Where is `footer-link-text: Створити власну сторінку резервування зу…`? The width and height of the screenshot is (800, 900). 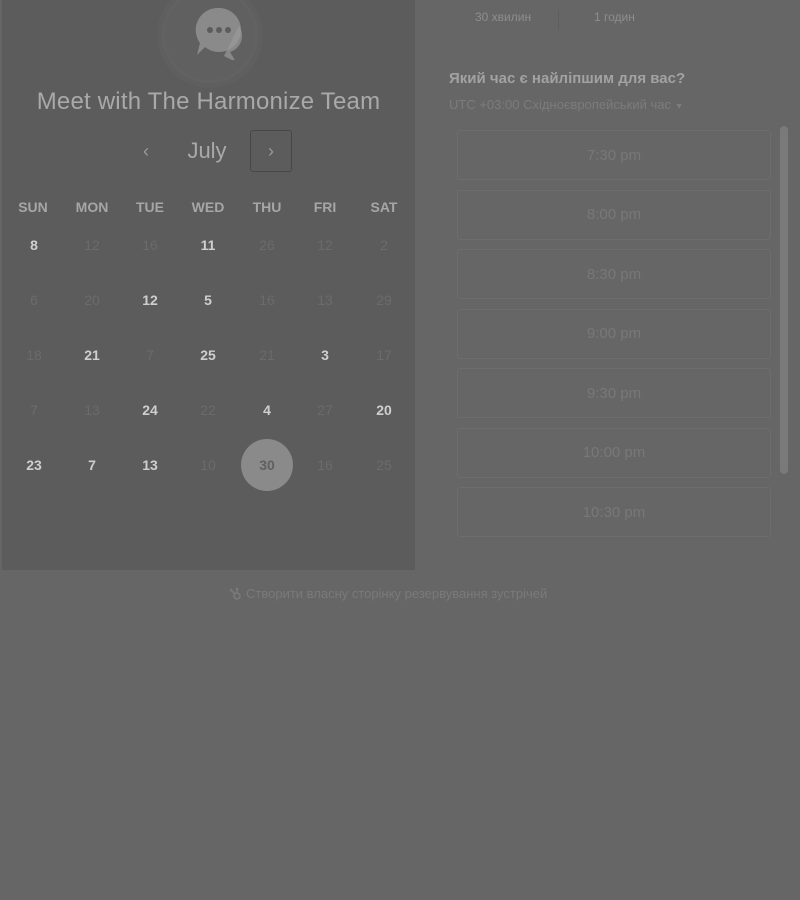 footer-link-text: Створити власну сторінку резервування зу… is located at coordinates (397, 593).